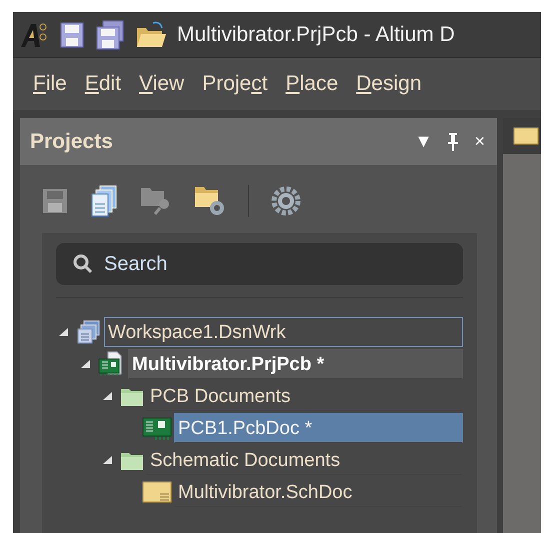 Image resolution: width=548 pixels, height=533 pixels. I want to click on save-all-icon, so click(110, 35).